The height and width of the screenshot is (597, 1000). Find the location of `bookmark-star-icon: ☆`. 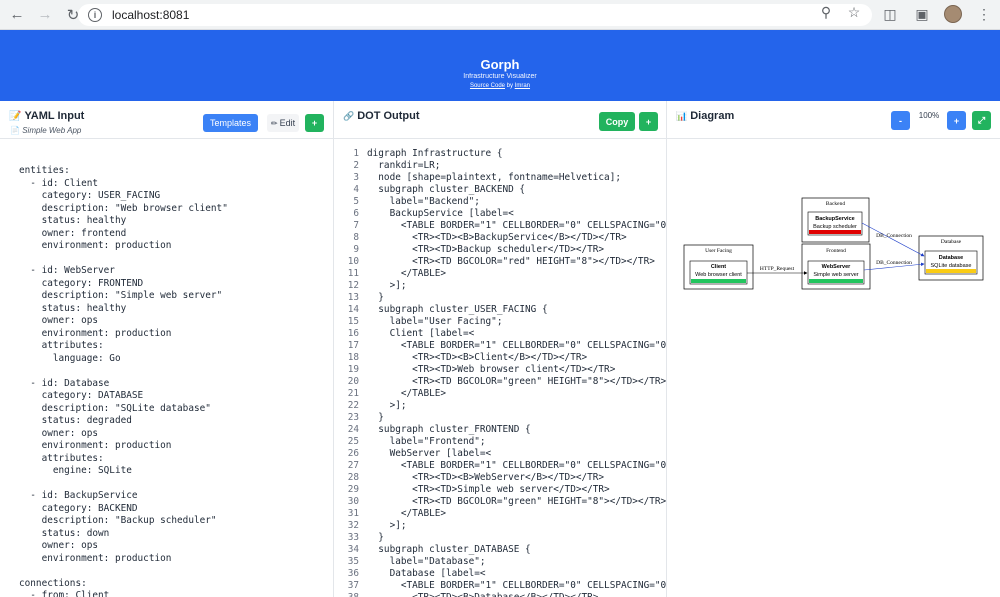

bookmark-star-icon: ☆ is located at coordinates (854, 12).